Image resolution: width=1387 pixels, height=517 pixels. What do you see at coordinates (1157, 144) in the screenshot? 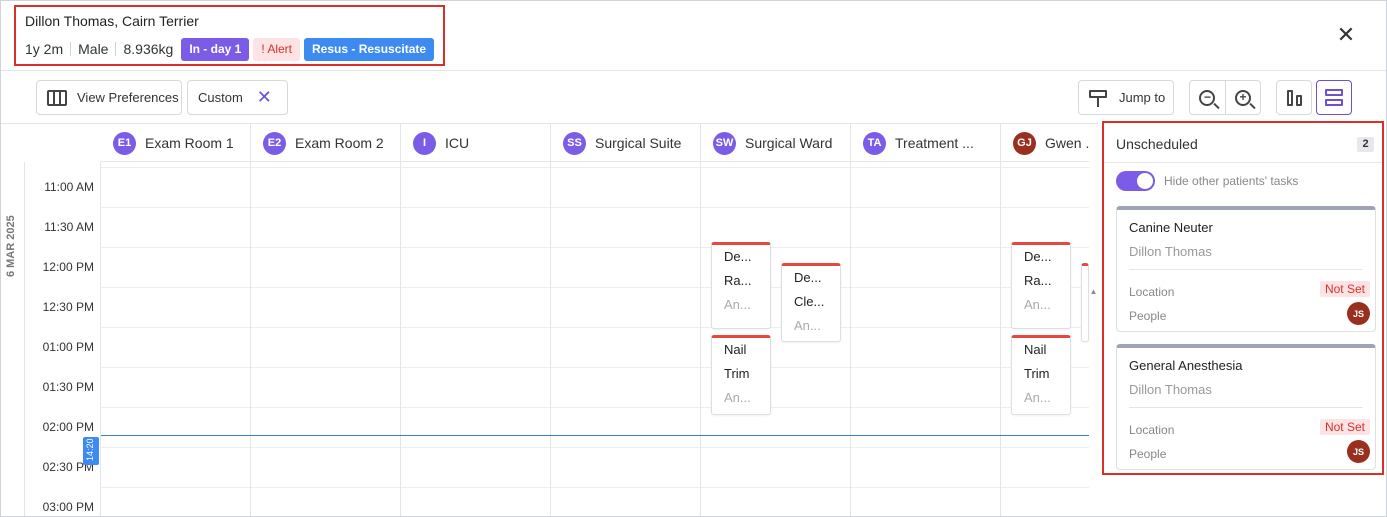
I see `unscheduled-title: Unscheduled` at bounding box center [1157, 144].